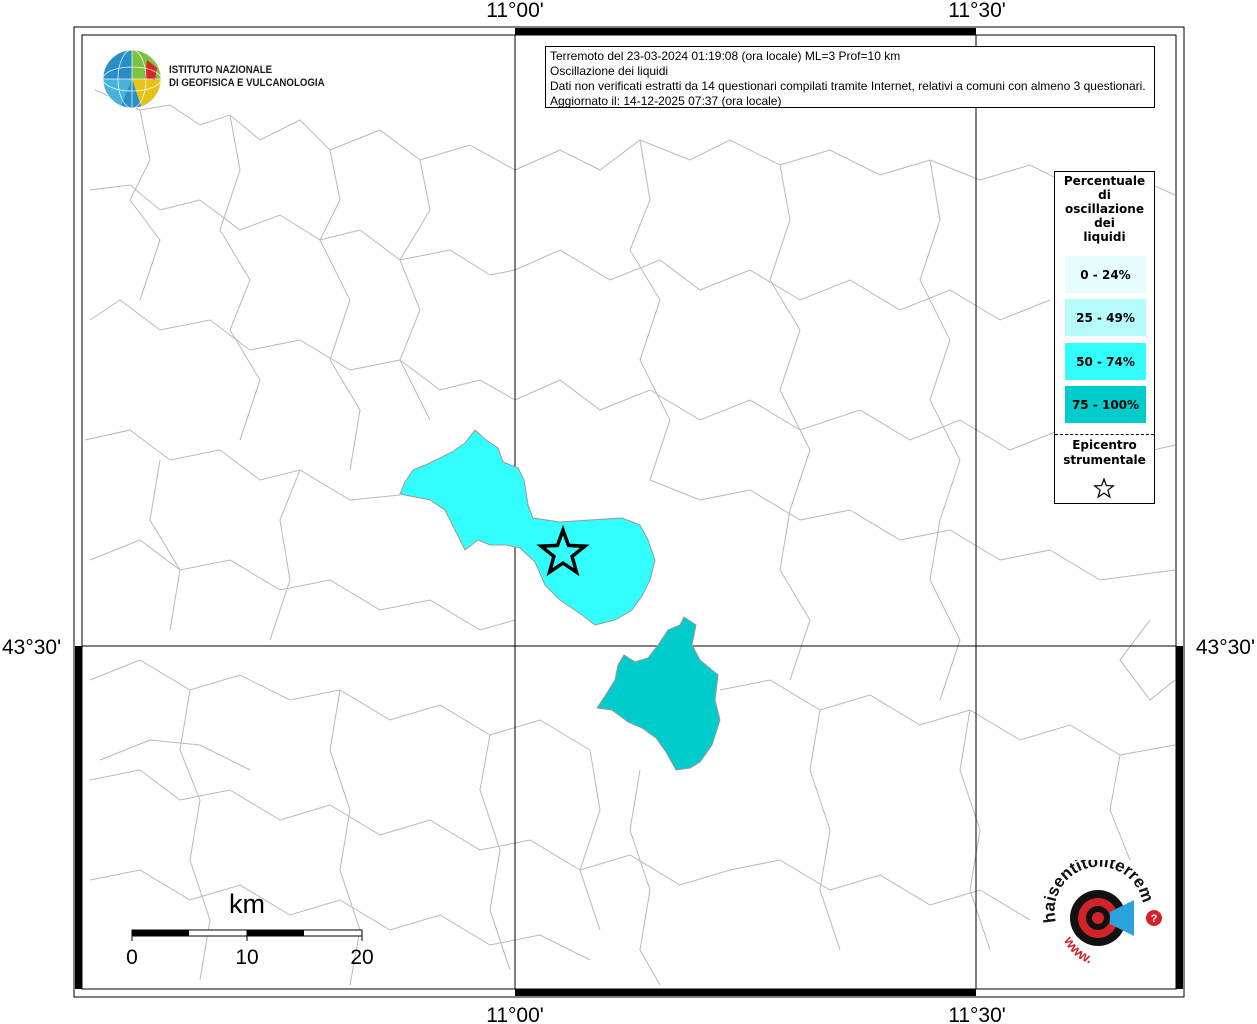 Image resolution: width=1257 pixels, height=1024 pixels. I want to click on scale-tick-0: 0, so click(132, 957).